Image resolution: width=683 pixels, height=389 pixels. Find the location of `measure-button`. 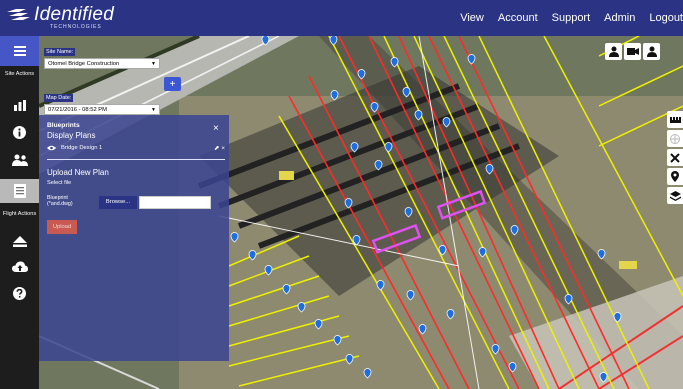

measure-button is located at coordinates (675, 119).